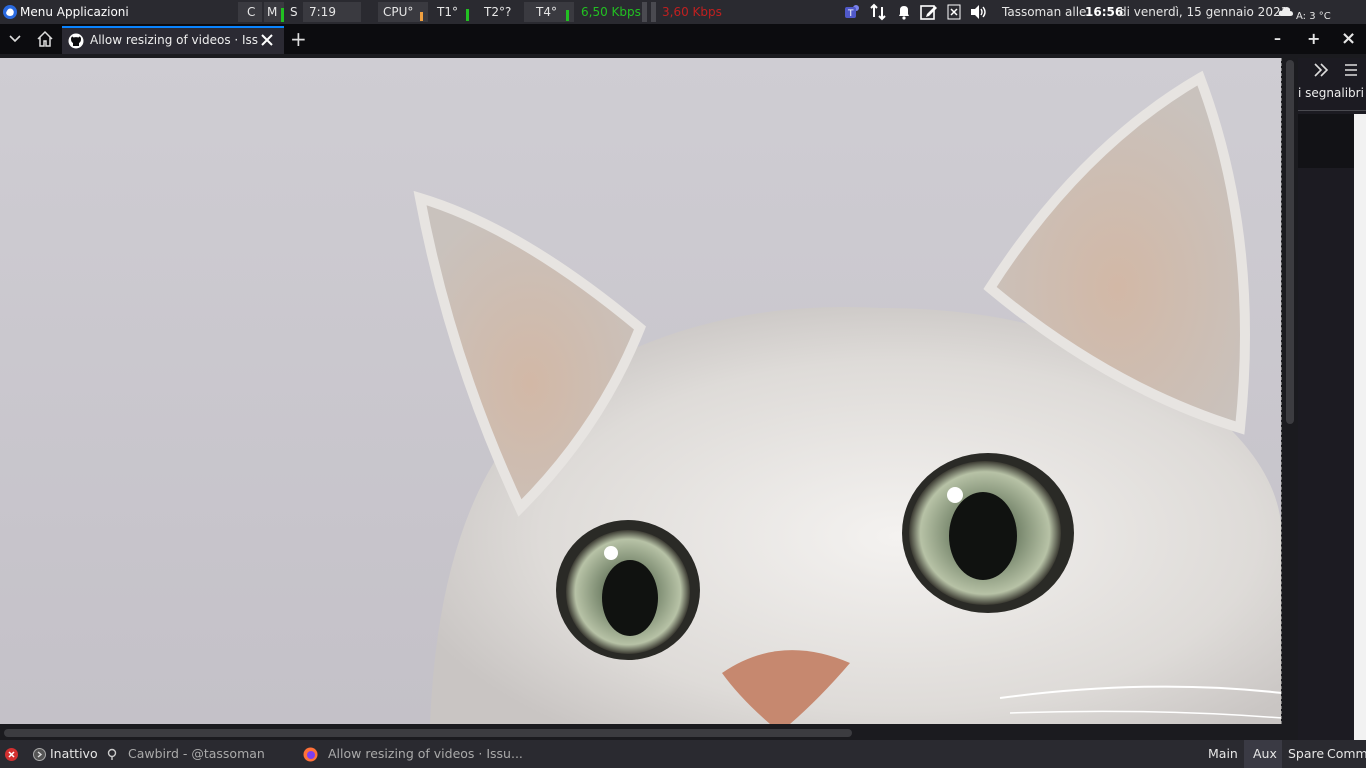 The height and width of the screenshot is (768, 1366). Describe the element at coordinates (10, 12) in the screenshot. I see `menu-logo-icon` at that location.